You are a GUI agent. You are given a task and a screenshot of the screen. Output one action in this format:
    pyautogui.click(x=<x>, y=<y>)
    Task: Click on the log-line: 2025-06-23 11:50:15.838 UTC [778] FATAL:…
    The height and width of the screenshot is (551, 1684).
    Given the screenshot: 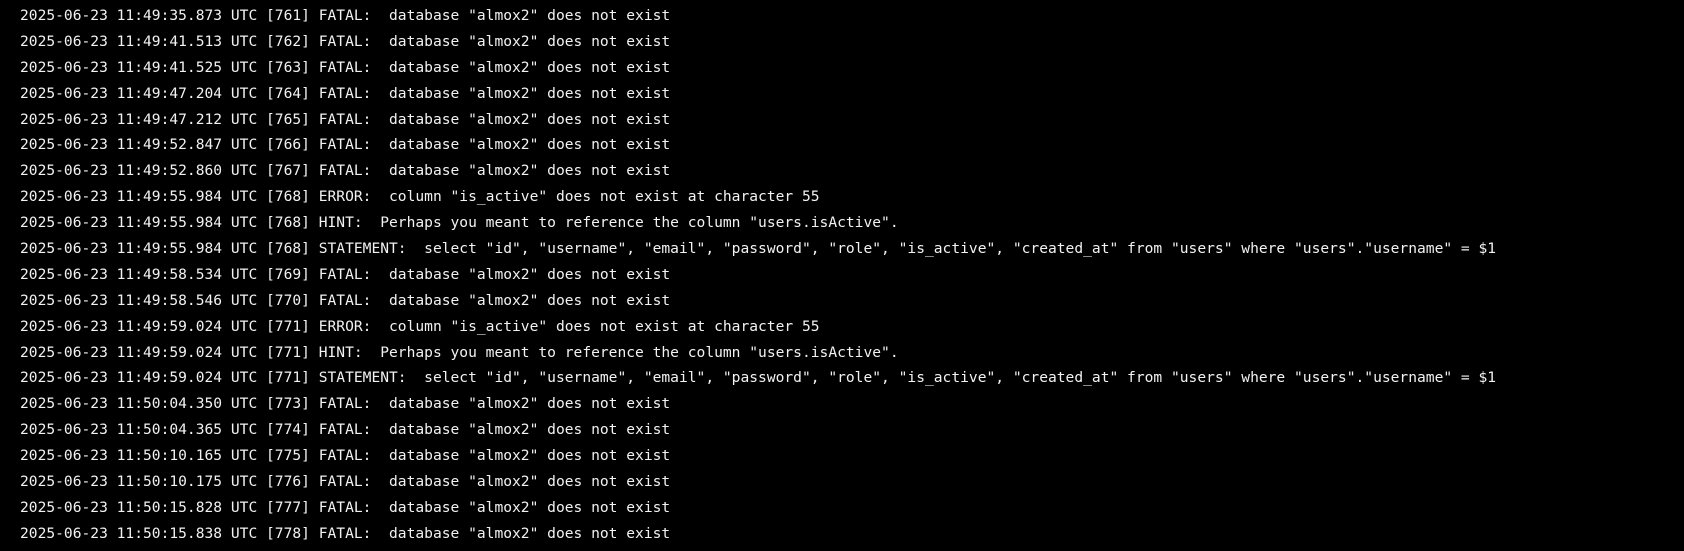 What is the action you would take?
    pyautogui.click(x=345, y=533)
    